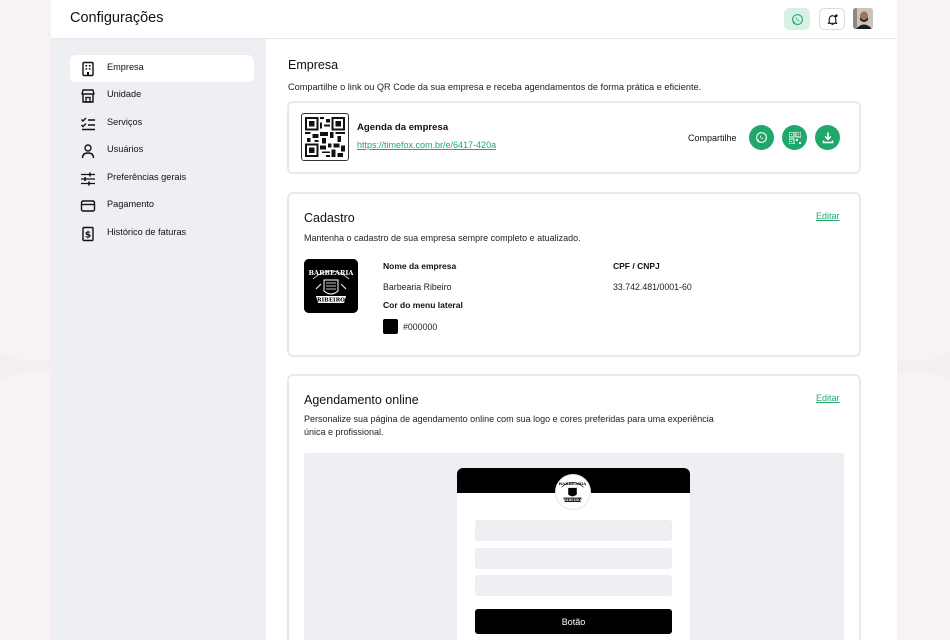 The height and width of the screenshot is (640, 950). What do you see at coordinates (426, 145) in the screenshot?
I see `agenda-link: https://timefox.com.br/e/6417-420a` at bounding box center [426, 145].